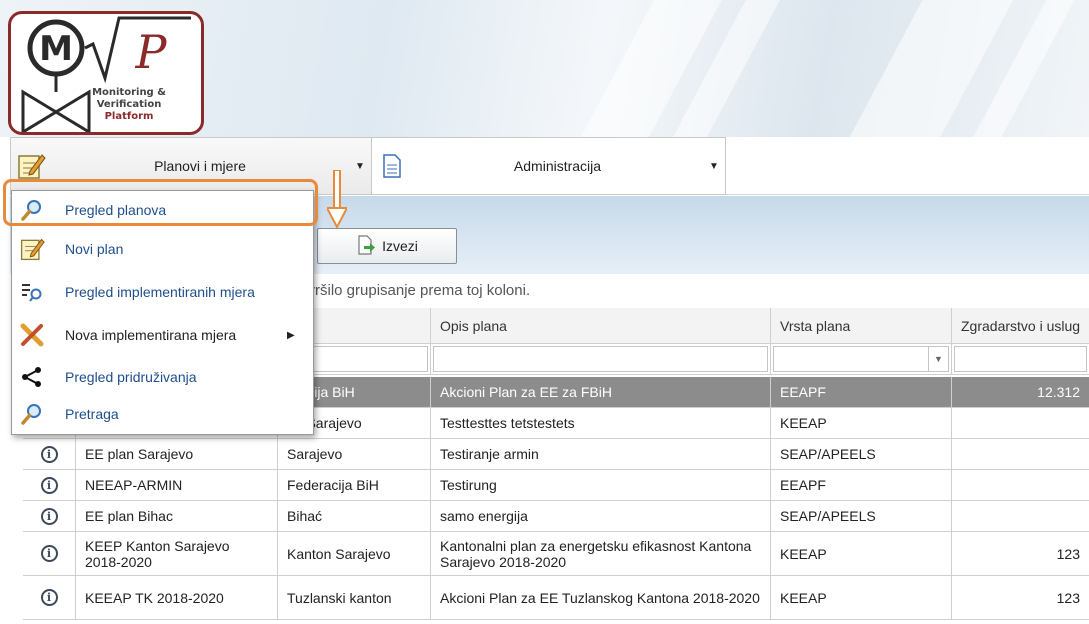 This screenshot has height=624, width=1089. Describe the element at coordinates (32, 292) in the screenshot. I see `list-search-icon` at that location.